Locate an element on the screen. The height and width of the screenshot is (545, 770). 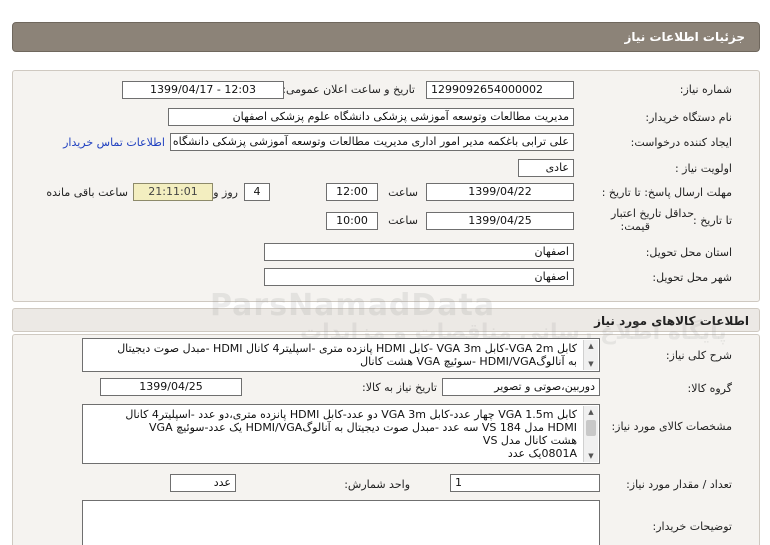
need-date-label: تاریخ نیاز به کالا: is located at coordinates (399, 387).